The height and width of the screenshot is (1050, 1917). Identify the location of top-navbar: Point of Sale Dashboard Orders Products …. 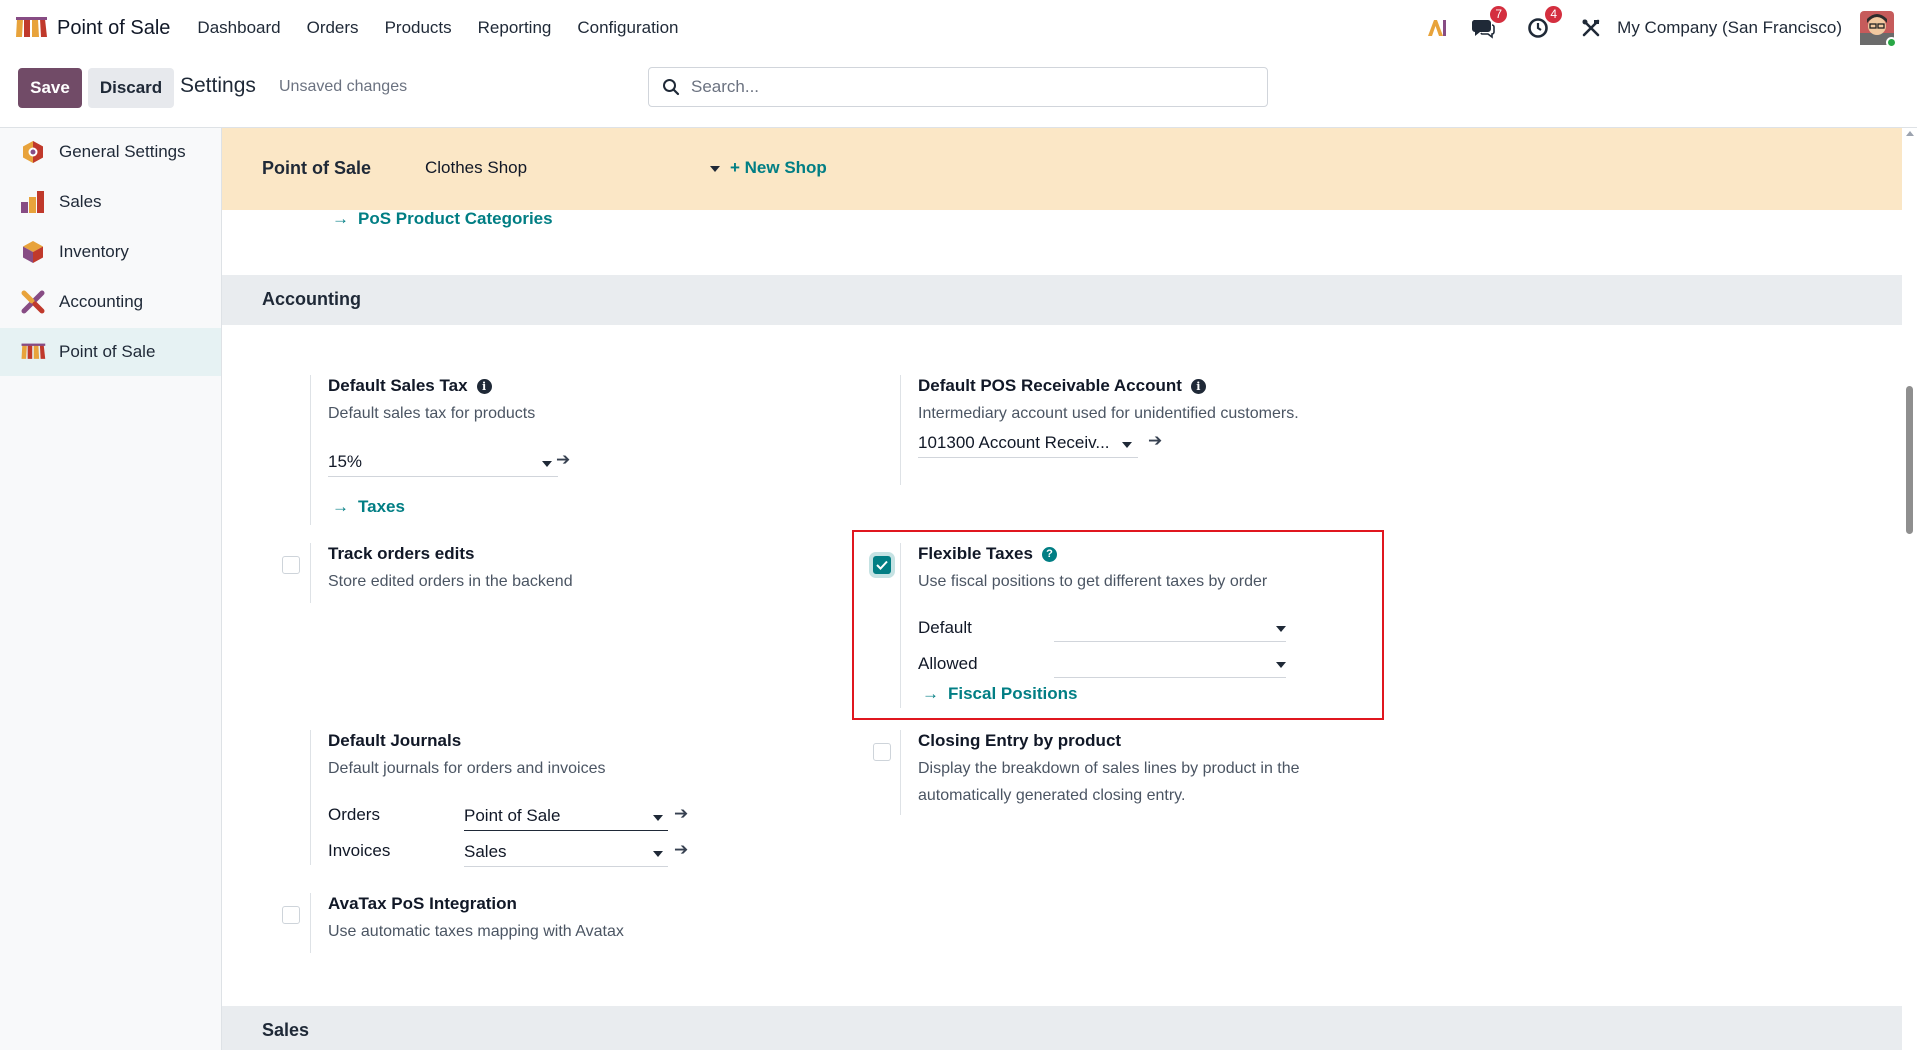
(958, 28).